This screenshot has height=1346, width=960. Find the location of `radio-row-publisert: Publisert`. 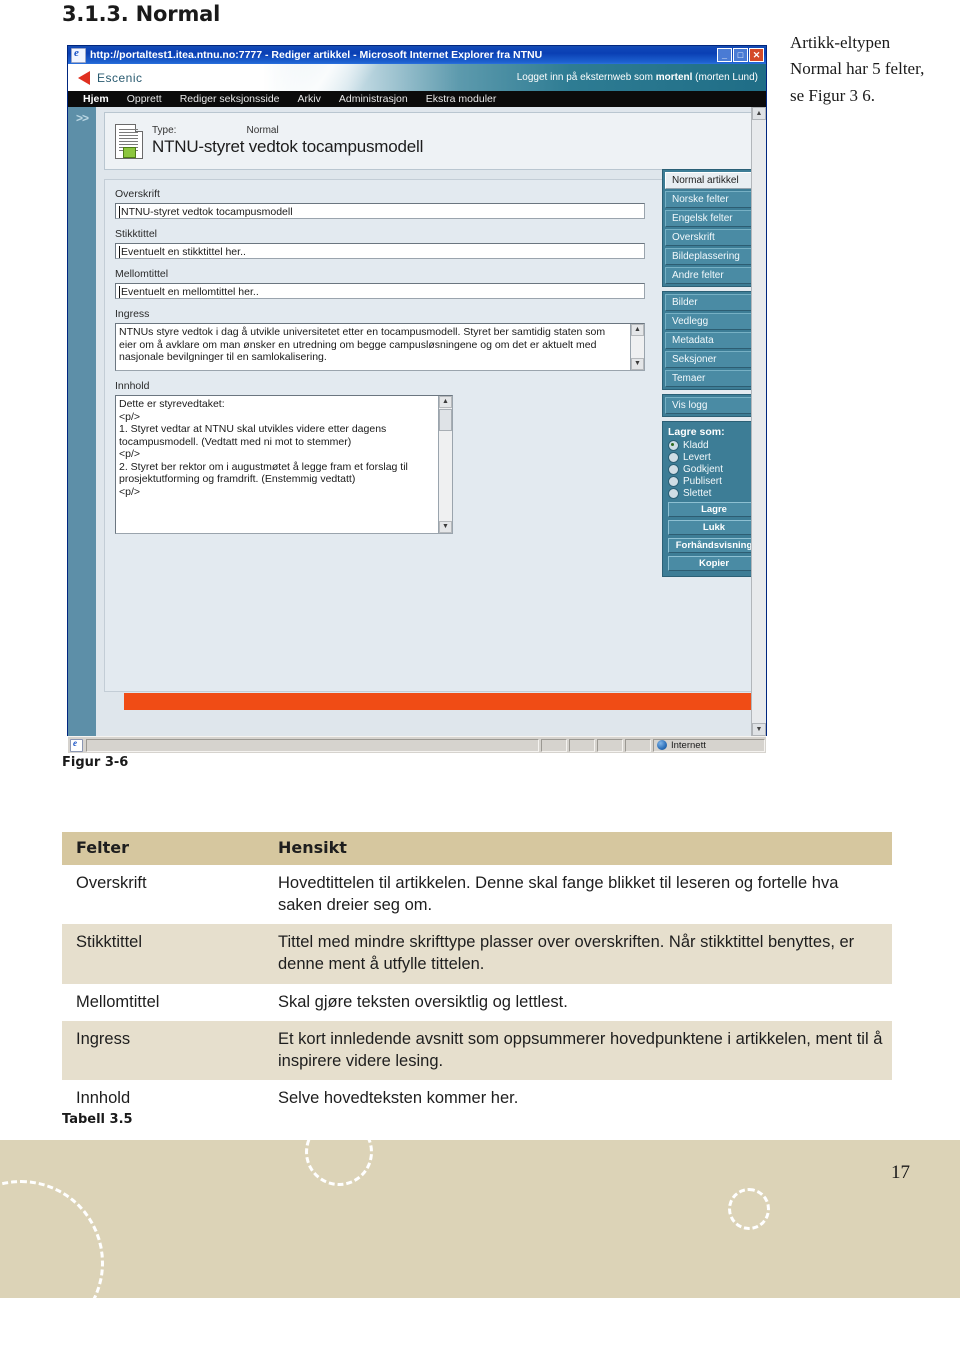

radio-row-publisert: Publisert is located at coordinates (714, 481).